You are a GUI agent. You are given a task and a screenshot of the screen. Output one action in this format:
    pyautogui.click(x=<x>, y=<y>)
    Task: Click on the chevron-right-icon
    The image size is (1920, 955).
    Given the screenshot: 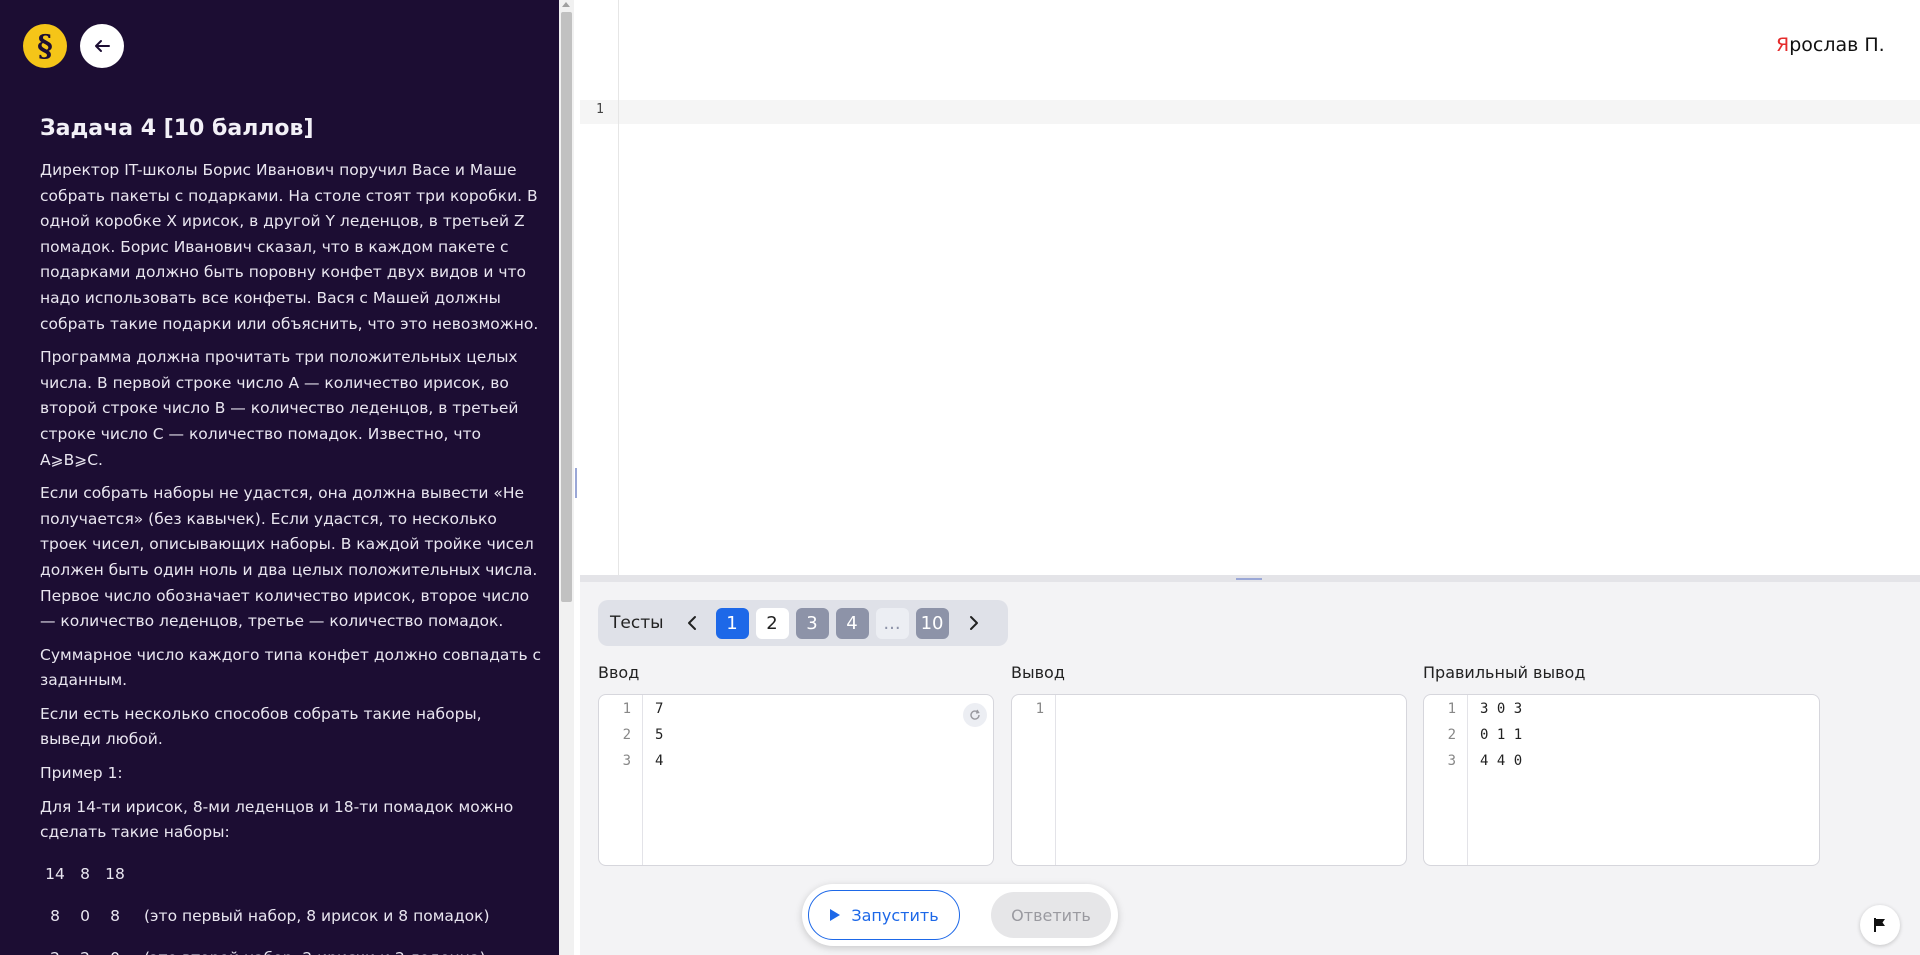 What is the action you would take?
    pyautogui.click(x=973, y=623)
    